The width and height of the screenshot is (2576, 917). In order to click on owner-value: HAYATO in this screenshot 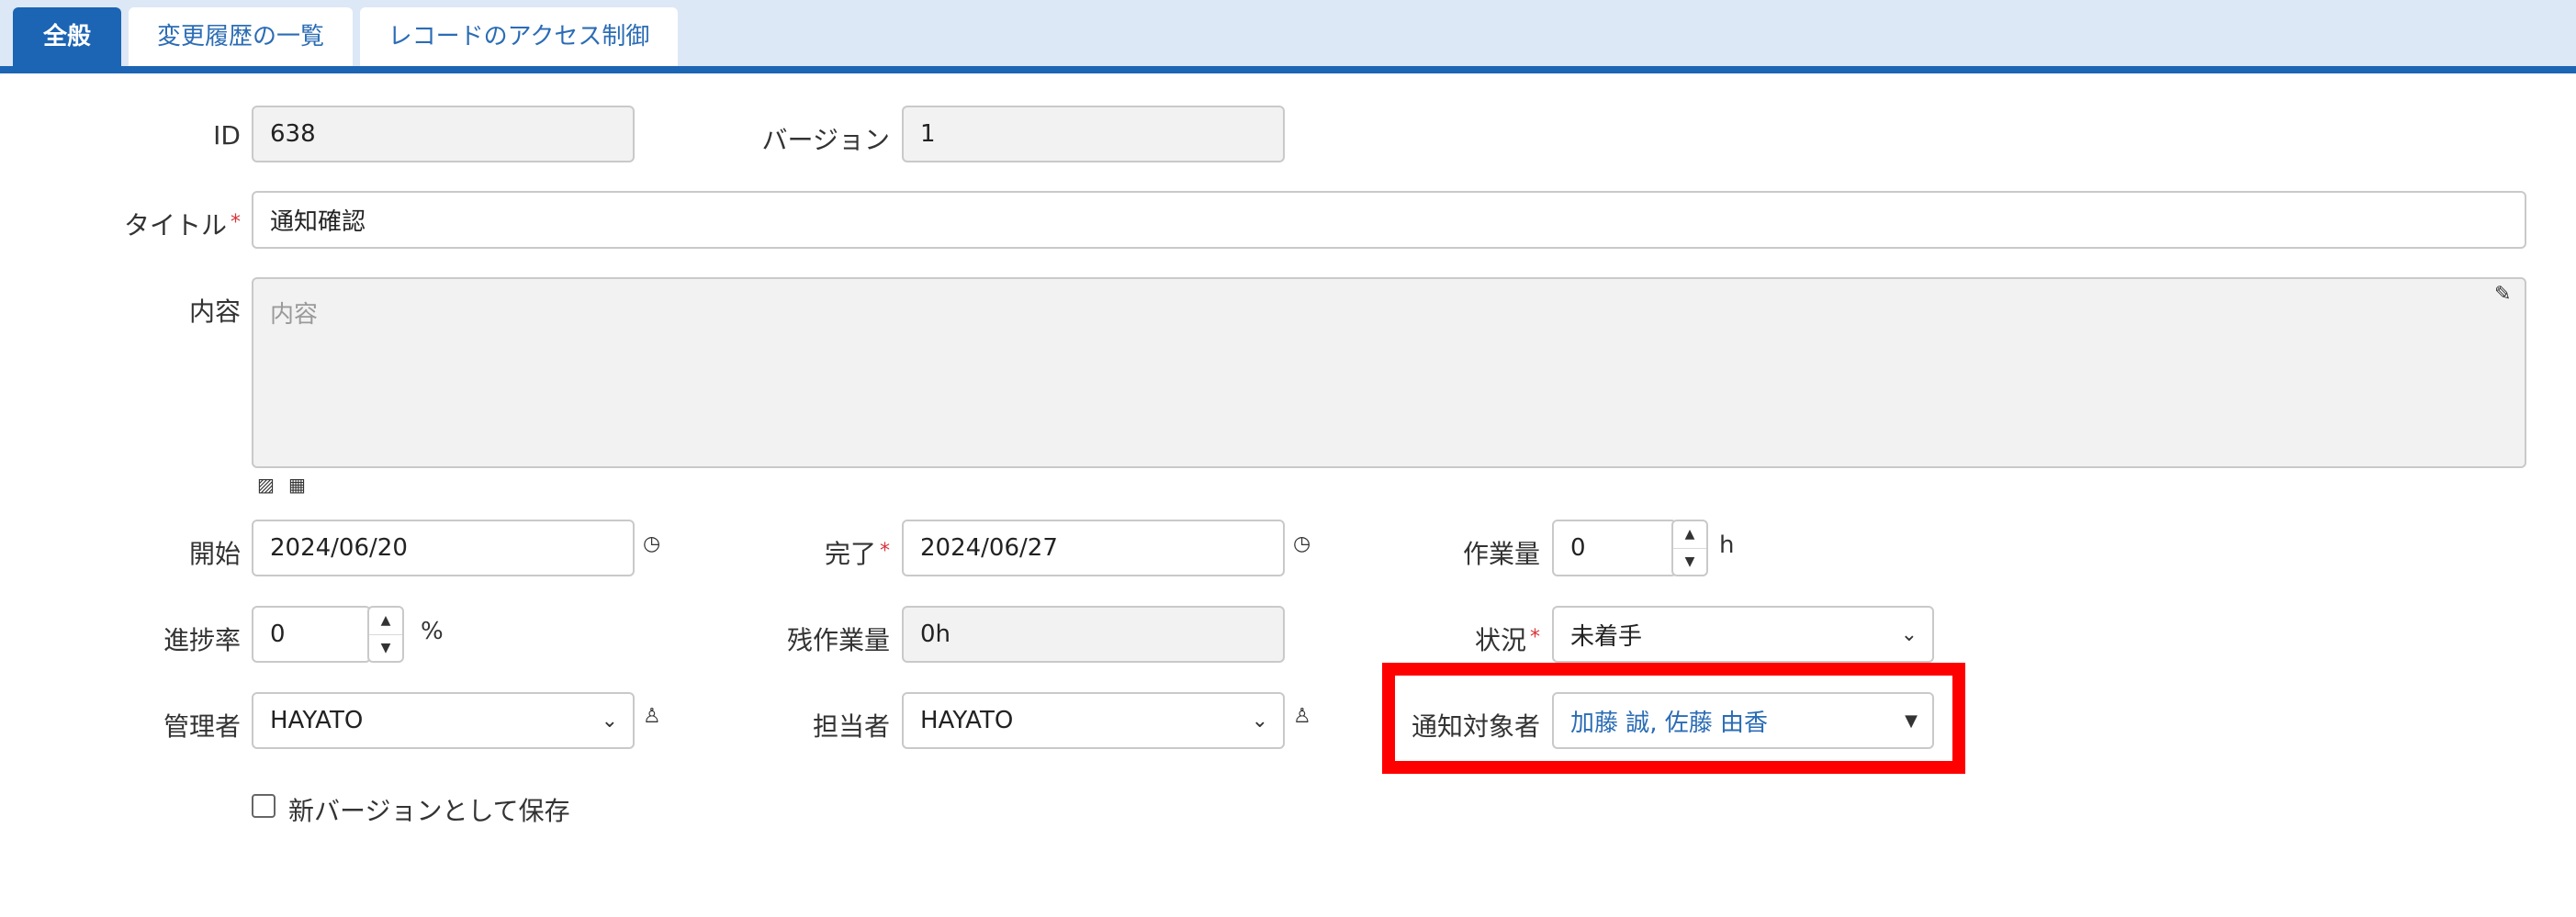, I will do `click(967, 720)`.